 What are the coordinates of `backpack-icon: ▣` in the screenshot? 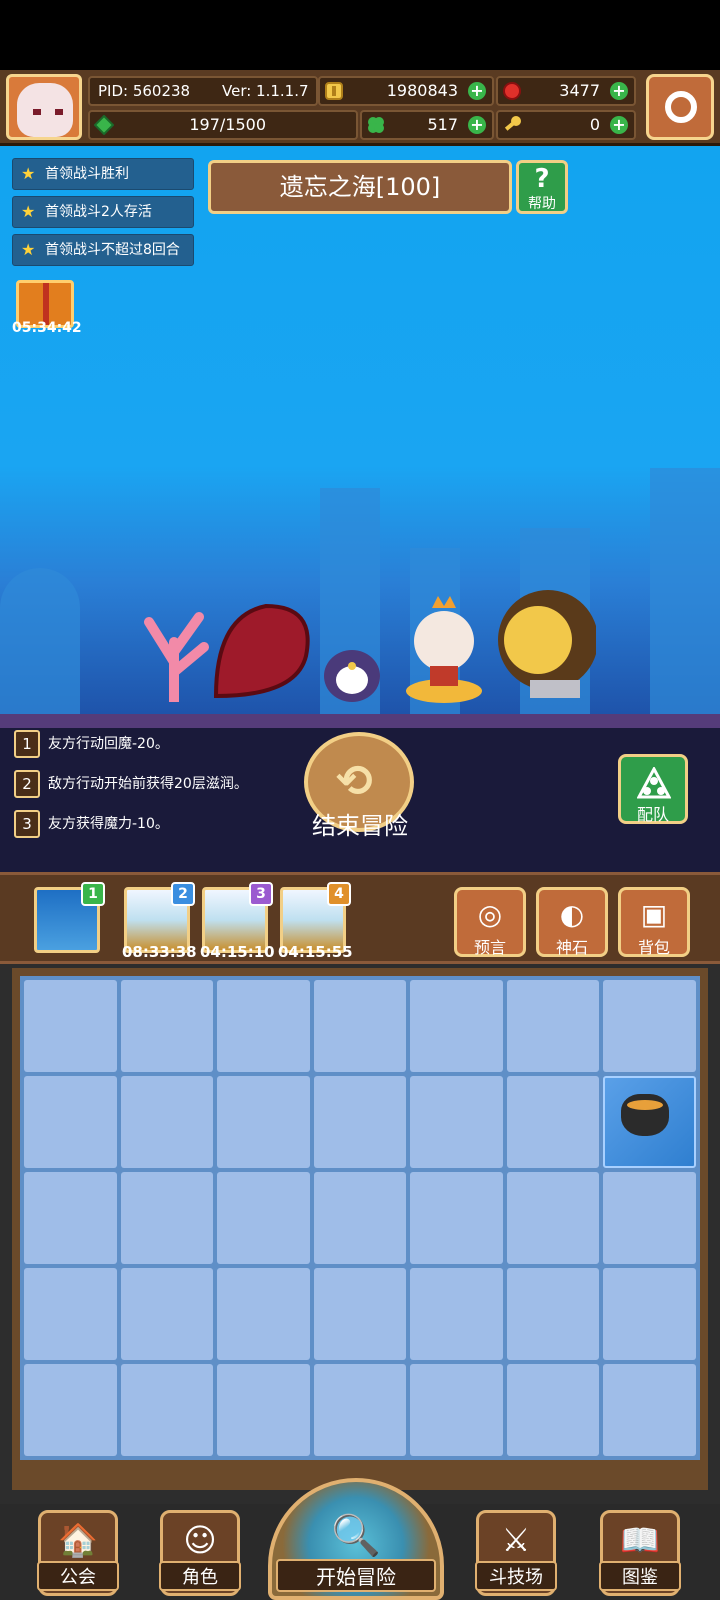 It's located at (654, 914).